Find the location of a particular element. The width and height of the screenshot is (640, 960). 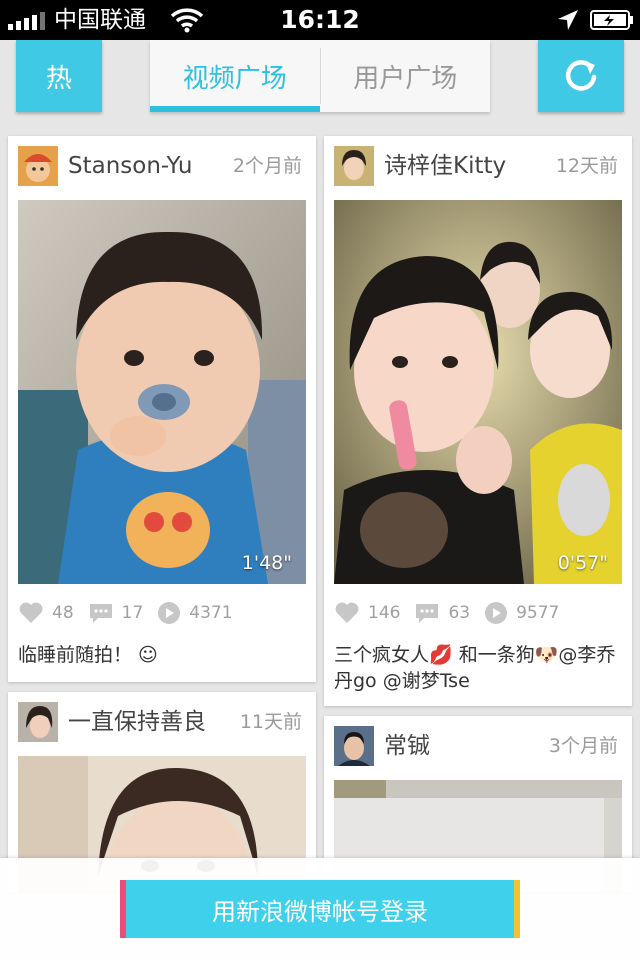

play-stat: 4371 is located at coordinates (195, 613).